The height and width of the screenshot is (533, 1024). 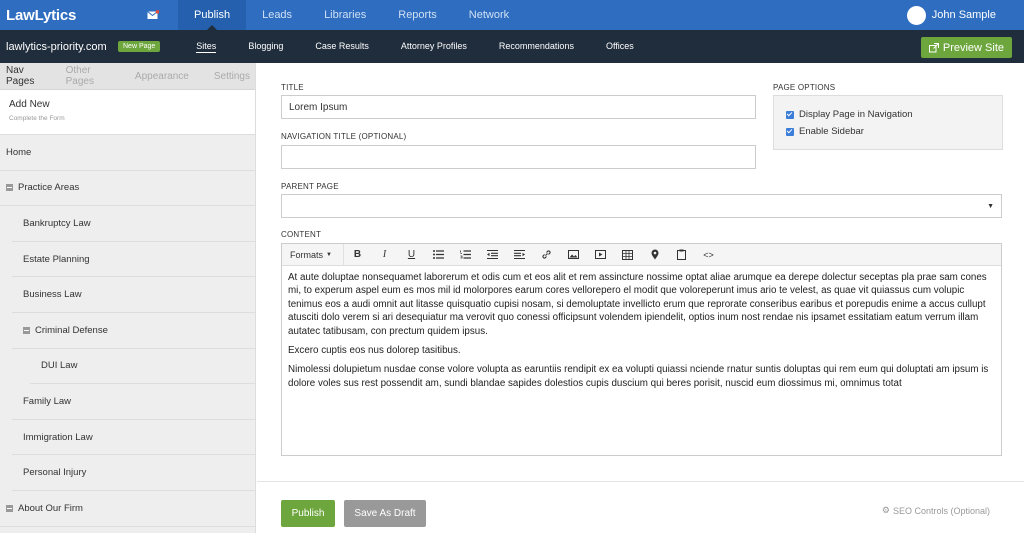 What do you see at coordinates (417, 15) in the screenshot?
I see `nav-reports: Reports` at bounding box center [417, 15].